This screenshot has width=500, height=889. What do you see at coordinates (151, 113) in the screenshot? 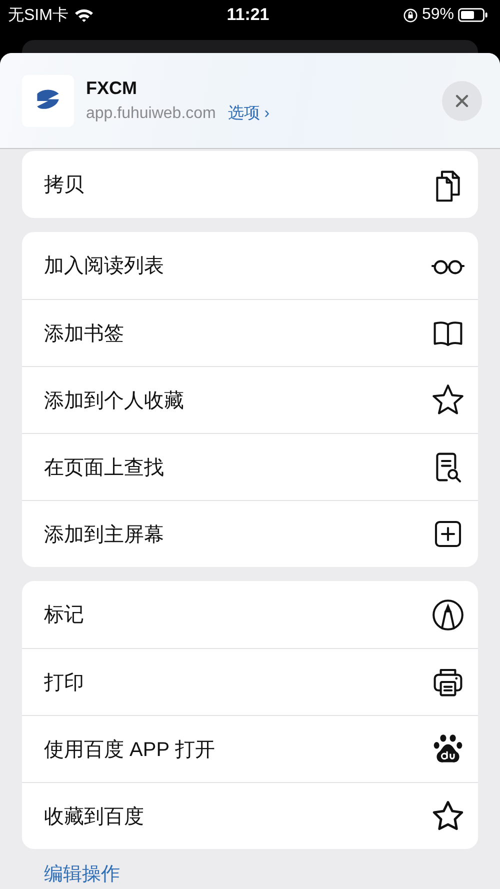
I see `site-url: app.fuhuiweb.com` at bounding box center [151, 113].